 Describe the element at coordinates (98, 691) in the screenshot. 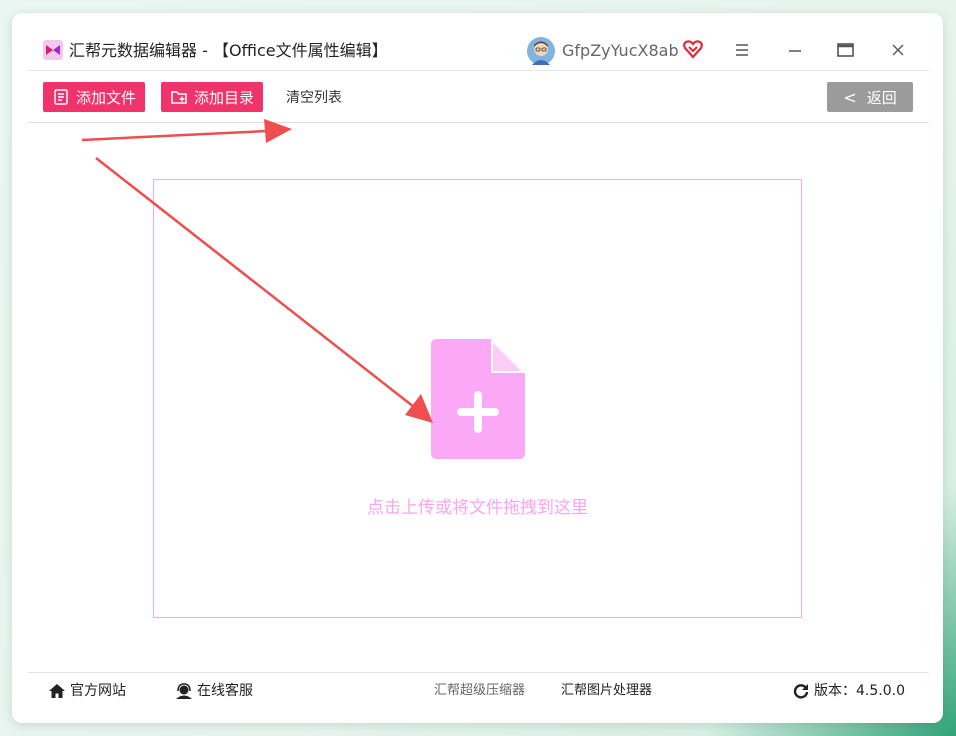

I see `official-website-label: 官方网站` at that location.